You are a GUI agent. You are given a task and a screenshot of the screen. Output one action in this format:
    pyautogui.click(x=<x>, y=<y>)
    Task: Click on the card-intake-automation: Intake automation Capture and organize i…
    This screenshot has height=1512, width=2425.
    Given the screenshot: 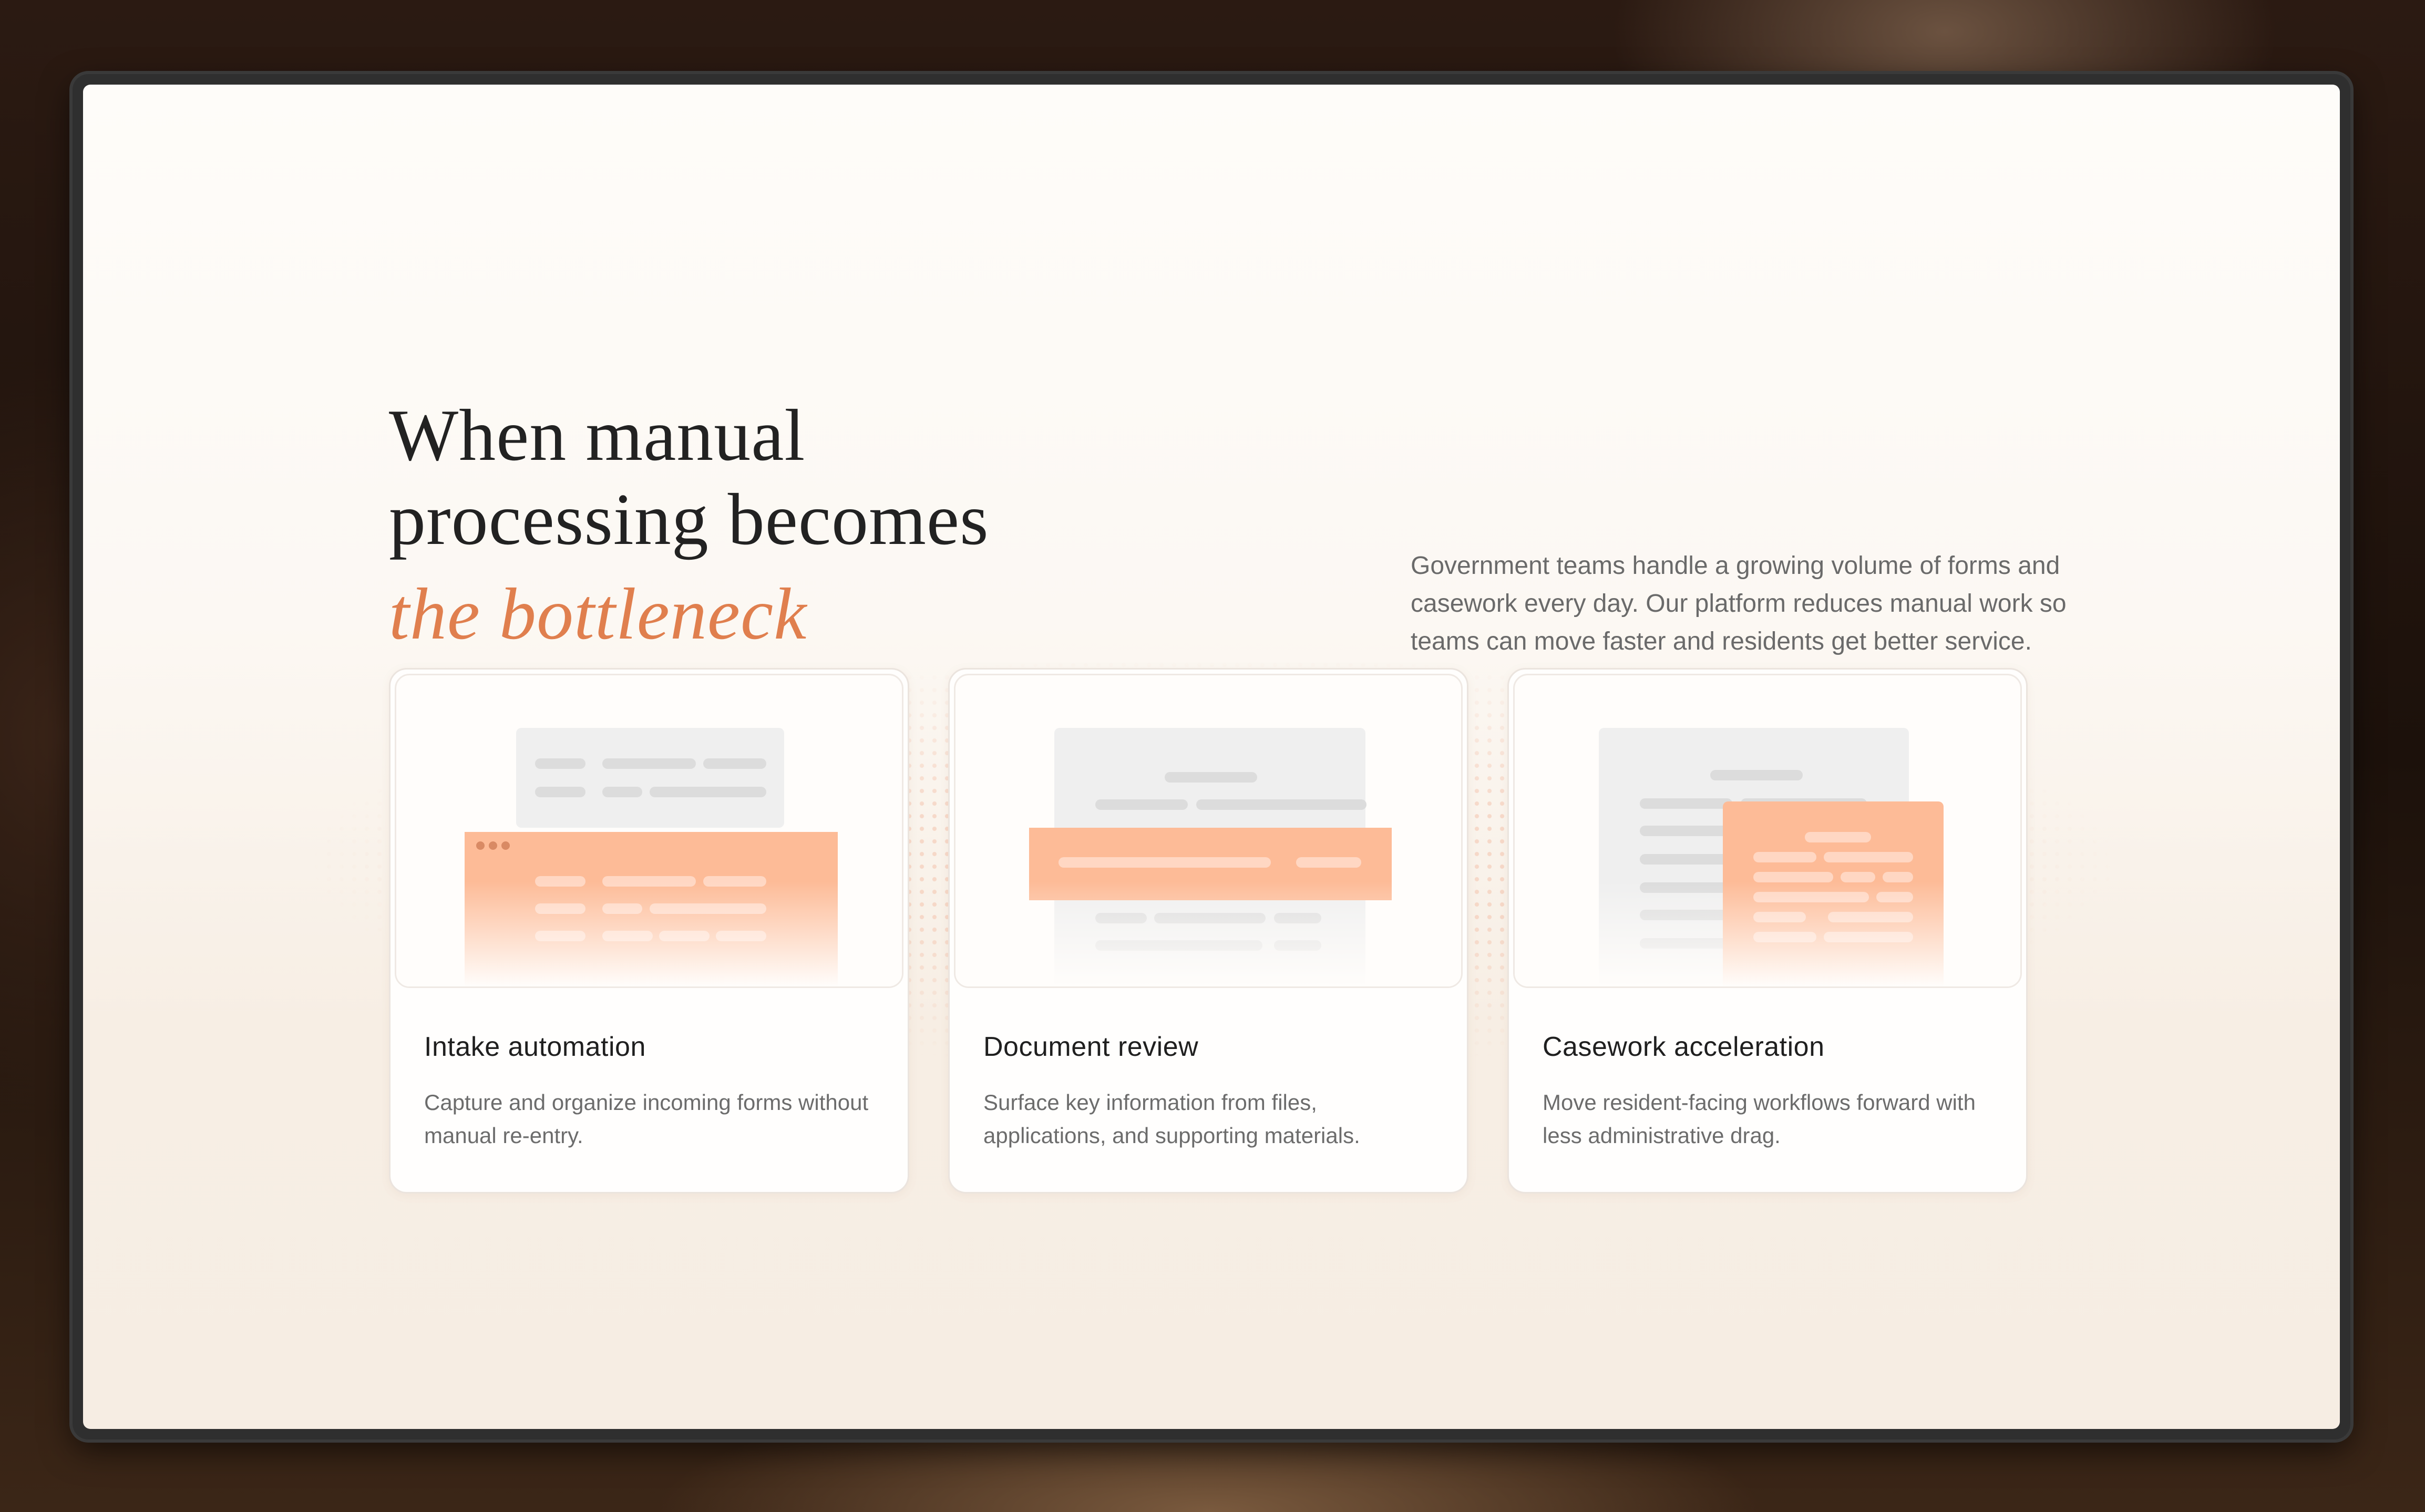 What is the action you would take?
    pyautogui.click(x=649, y=931)
    